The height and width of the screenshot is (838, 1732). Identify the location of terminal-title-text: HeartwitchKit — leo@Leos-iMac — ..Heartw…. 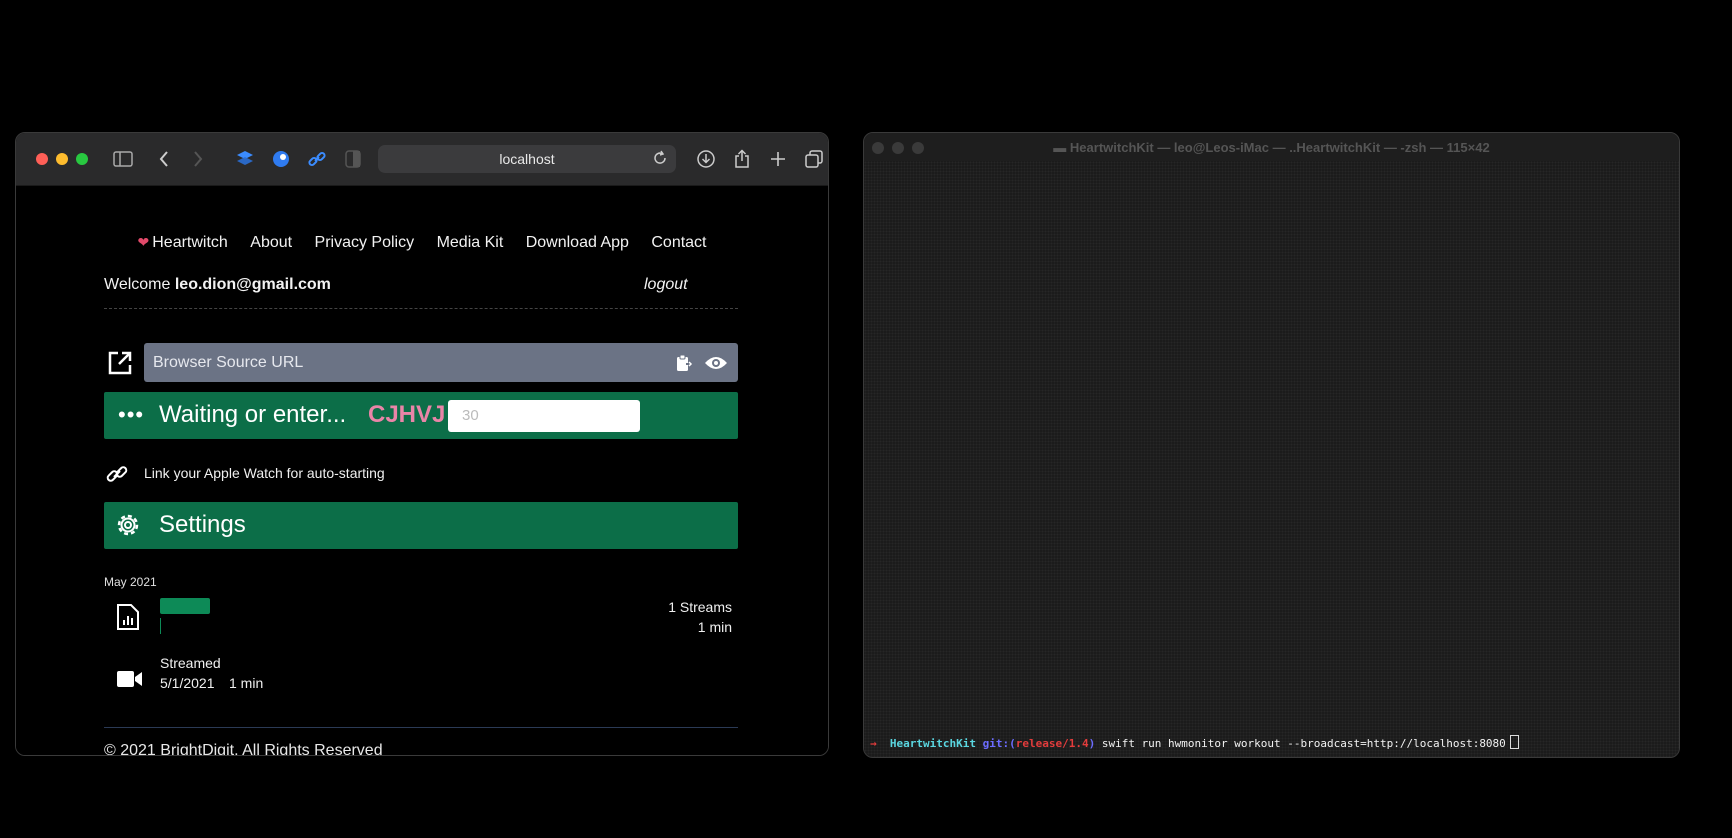
(1279, 147).